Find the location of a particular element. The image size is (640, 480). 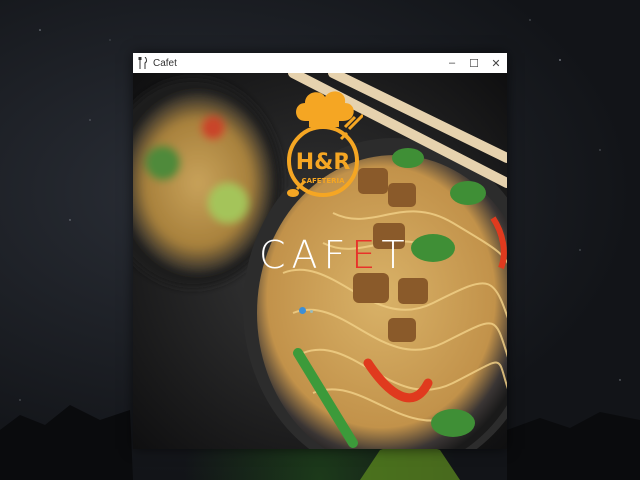

window-controls: – ☐ ✕ is located at coordinates (474, 63).